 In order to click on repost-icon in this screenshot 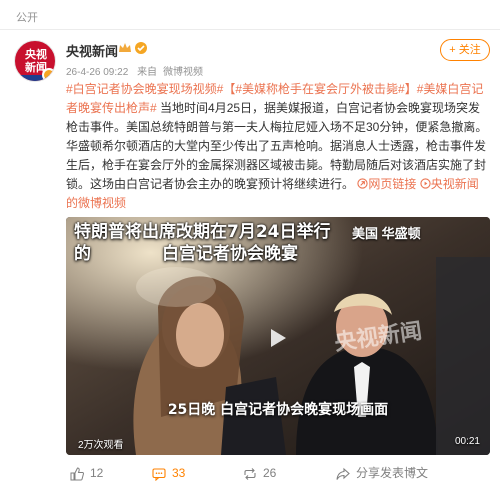, I will do `click(250, 473)`.